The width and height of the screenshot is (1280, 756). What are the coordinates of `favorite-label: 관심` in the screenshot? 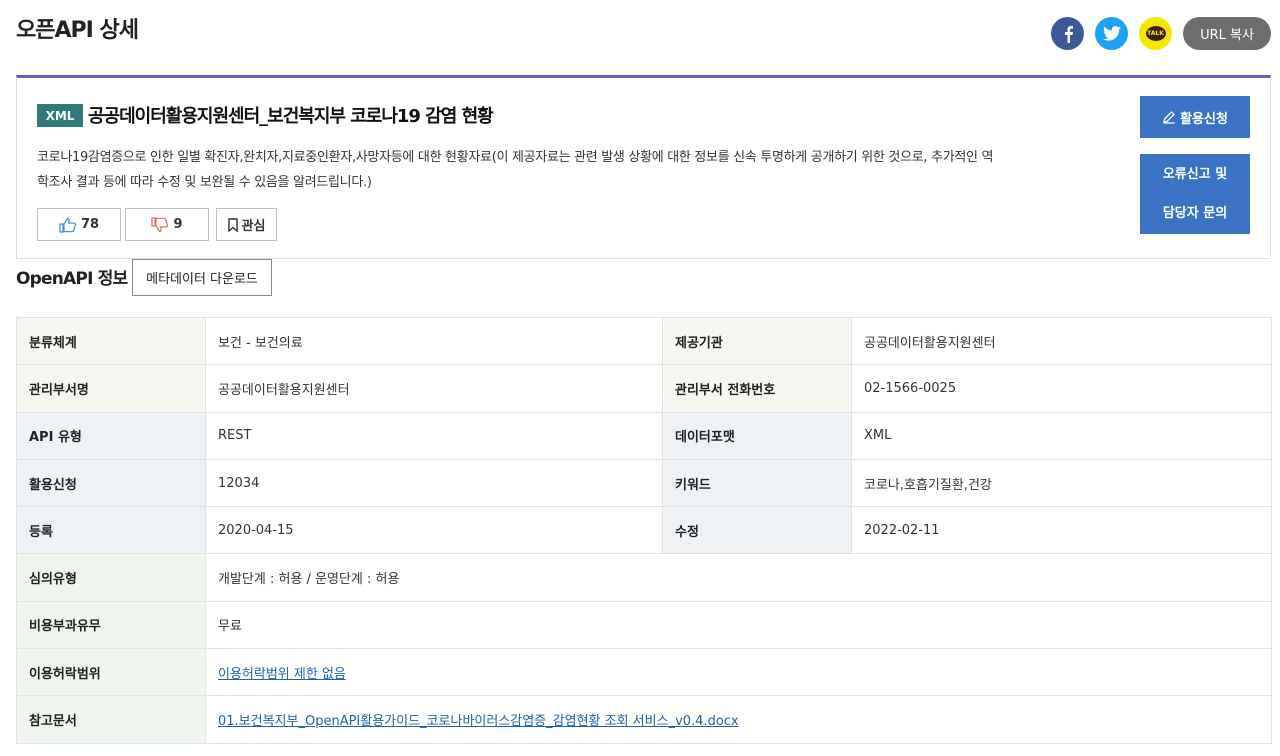 It's located at (253, 226).